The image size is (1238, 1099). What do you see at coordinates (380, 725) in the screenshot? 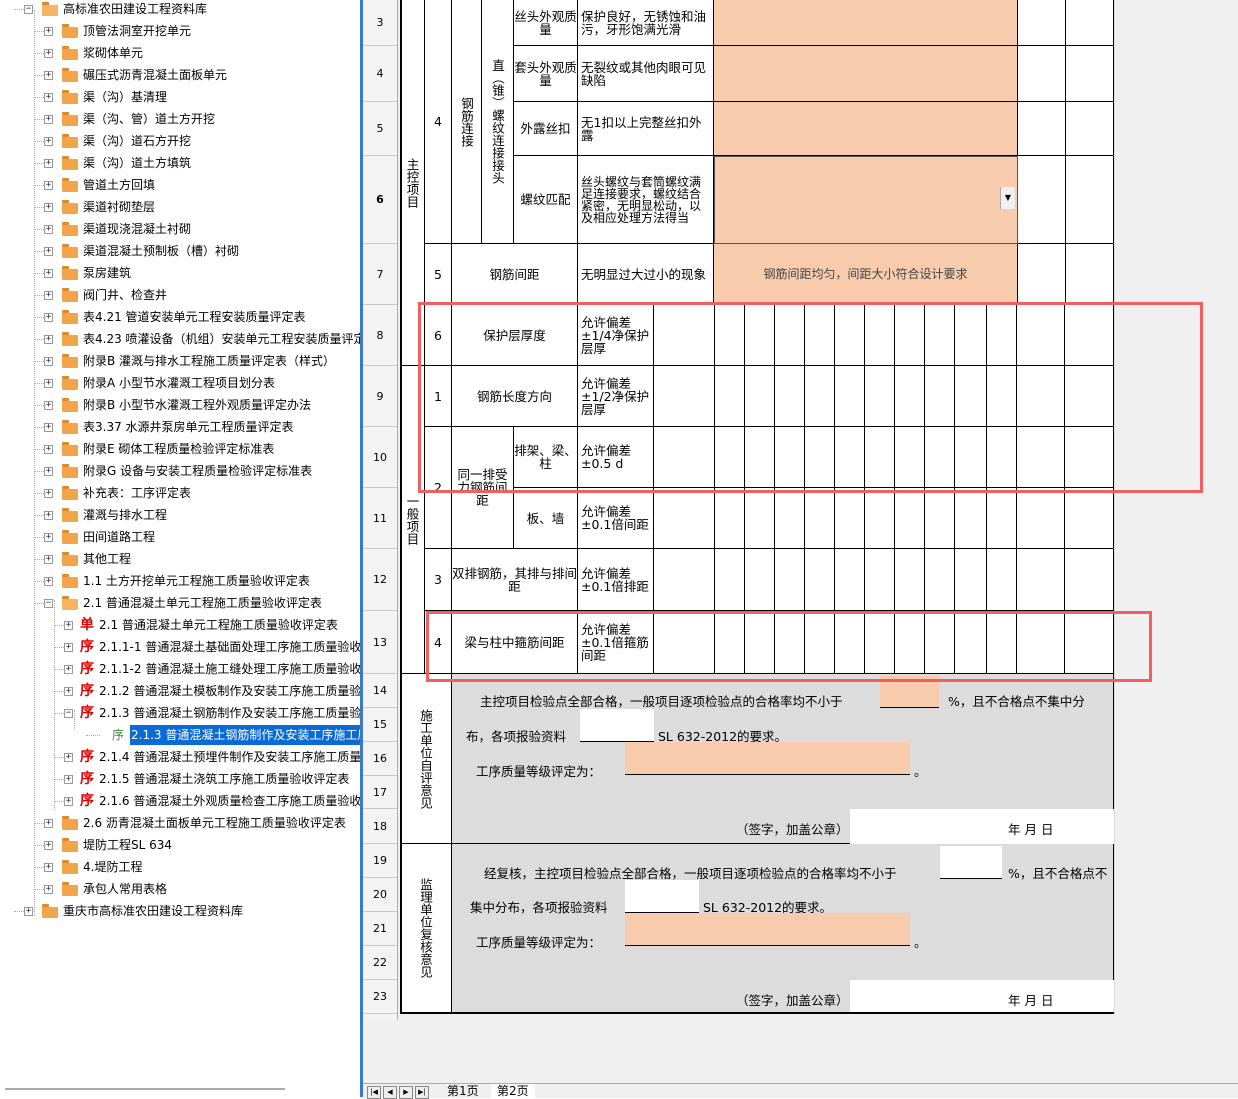
I see `row-number: 15` at bounding box center [380, 725].